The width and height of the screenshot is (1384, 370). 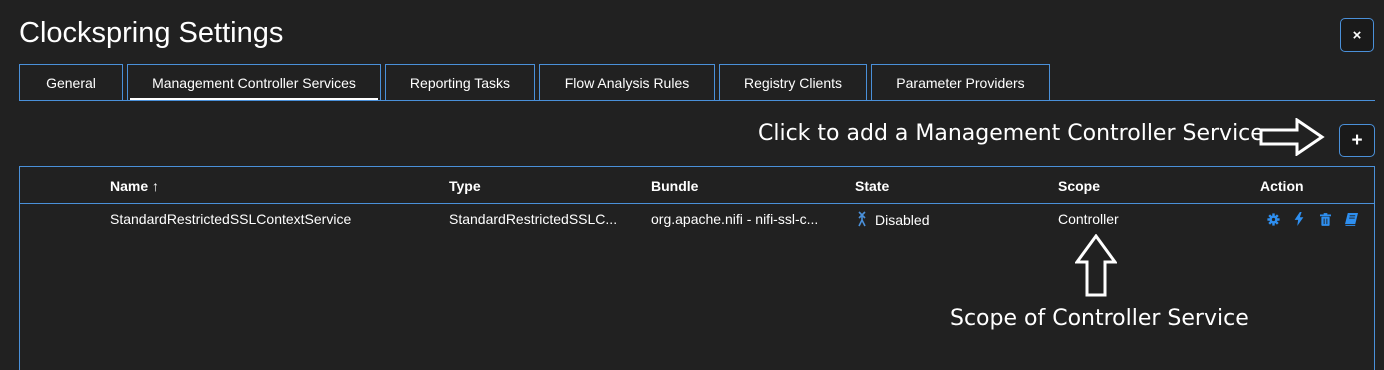 What do you see at coordinates (872, 186) in the screenshot?
I see `column-header-state: State` at bounding box center [872, 186].